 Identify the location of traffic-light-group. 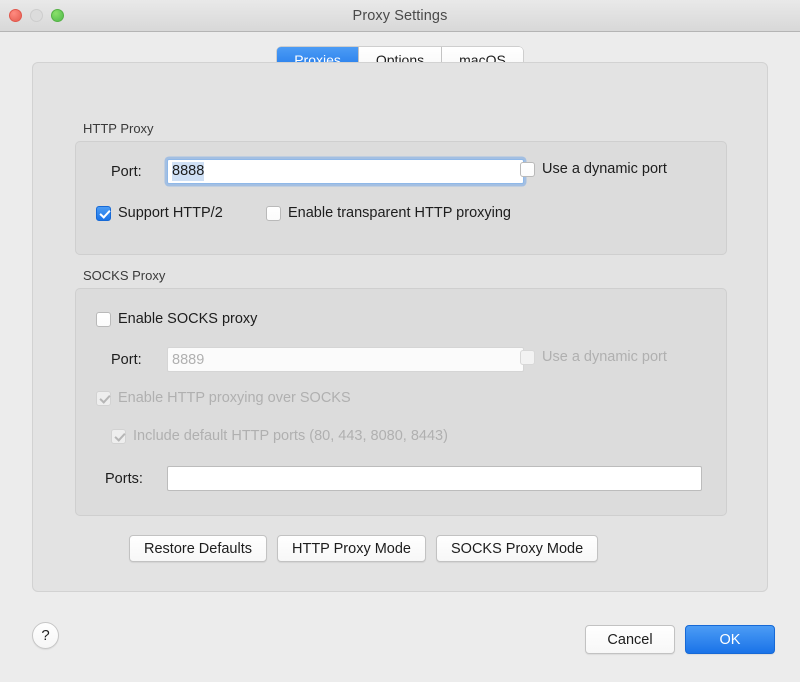
(36, 15).